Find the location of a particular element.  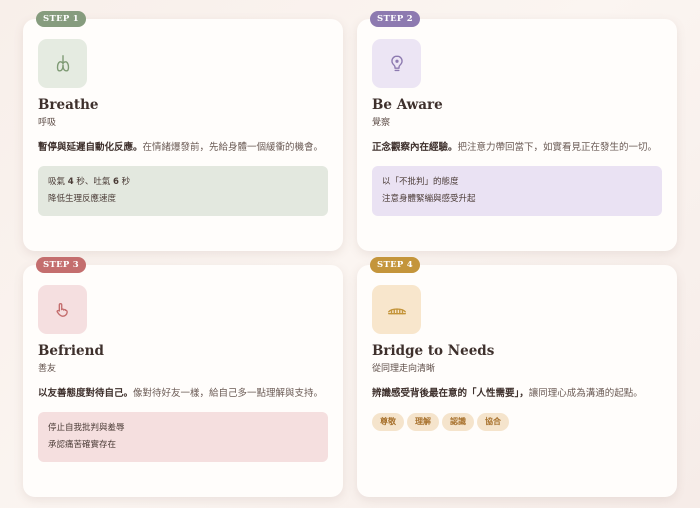

description-emphasis: 以友善態度對待自己。 is located at coordinates (86, 393).